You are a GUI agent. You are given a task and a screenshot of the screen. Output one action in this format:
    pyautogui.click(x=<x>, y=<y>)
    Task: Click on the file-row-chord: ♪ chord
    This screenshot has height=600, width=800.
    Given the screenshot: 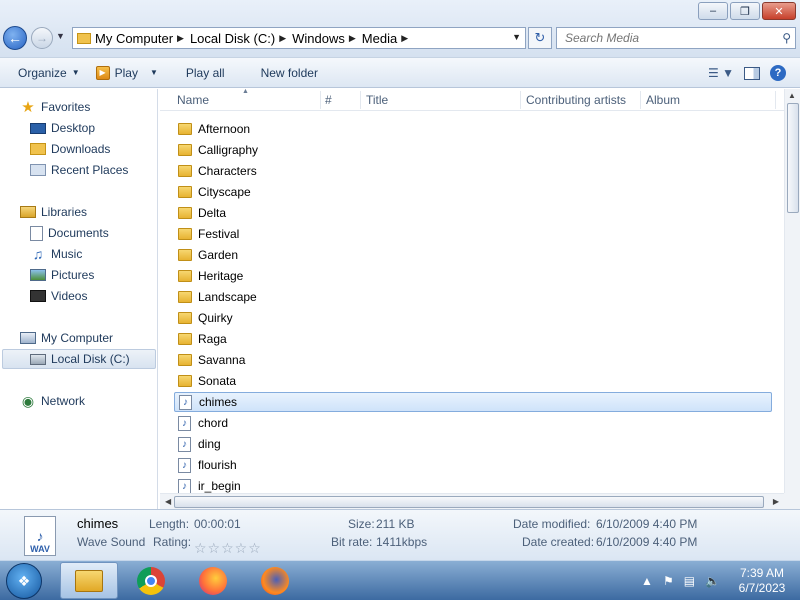 What is the action you would take?
    pyautogui.click(x=473, y=423)
    